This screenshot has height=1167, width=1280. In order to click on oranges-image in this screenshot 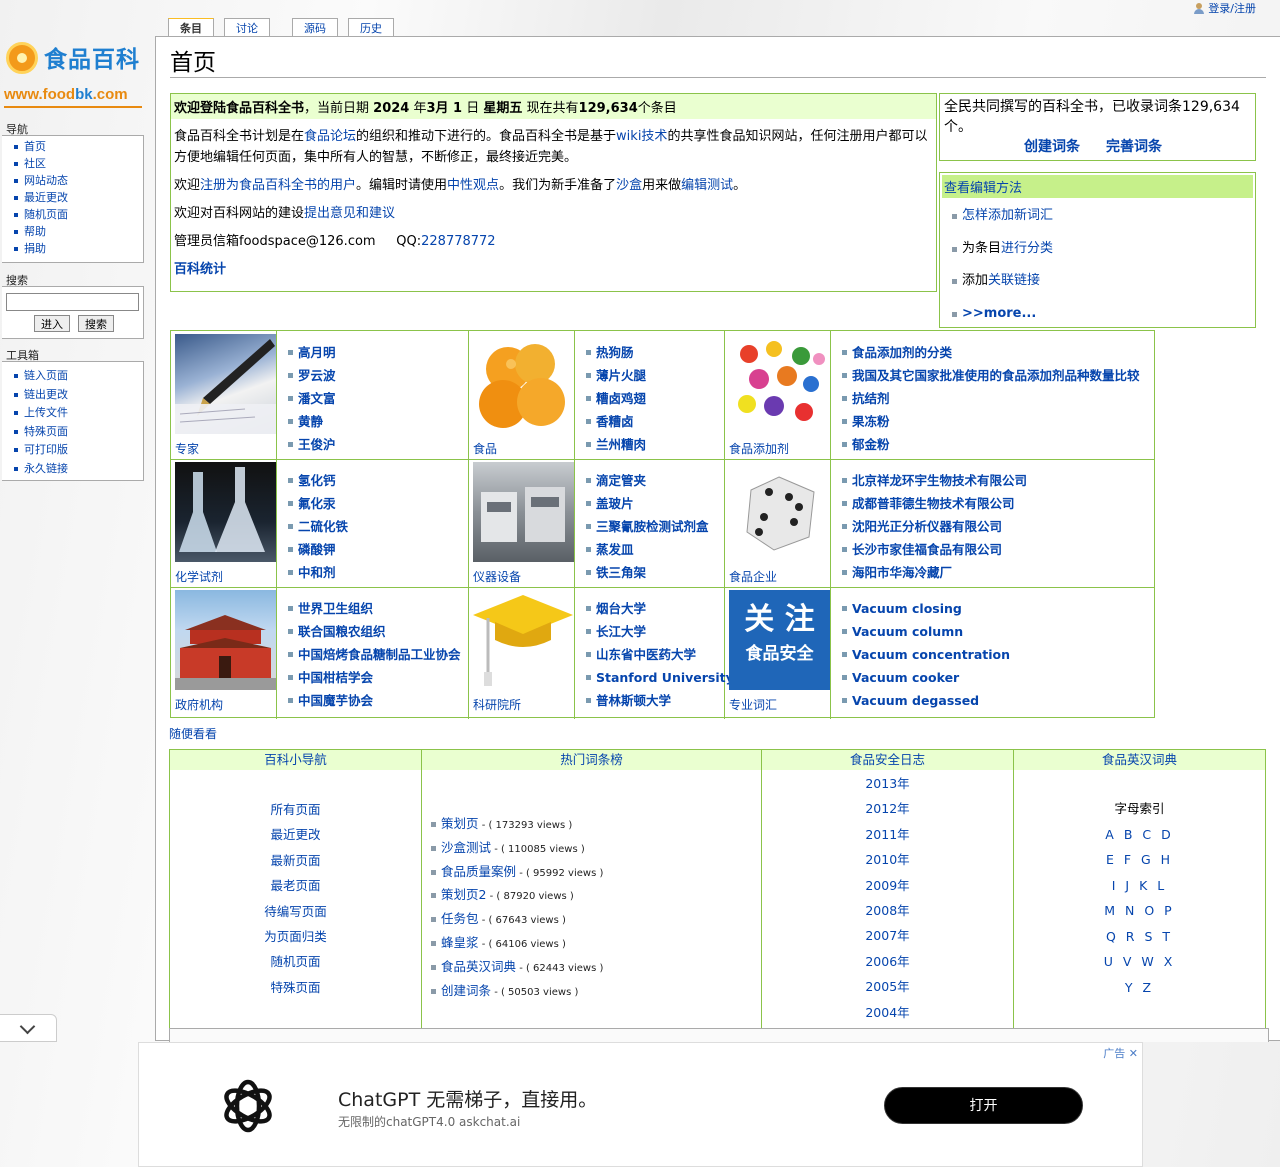, I will do `click(523, 384)`.